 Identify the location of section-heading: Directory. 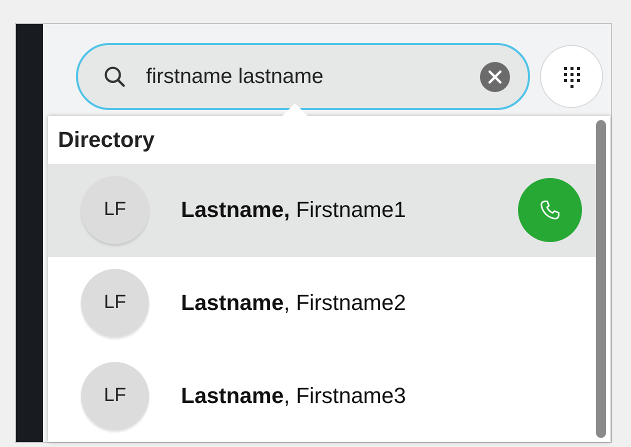
(106, 140).